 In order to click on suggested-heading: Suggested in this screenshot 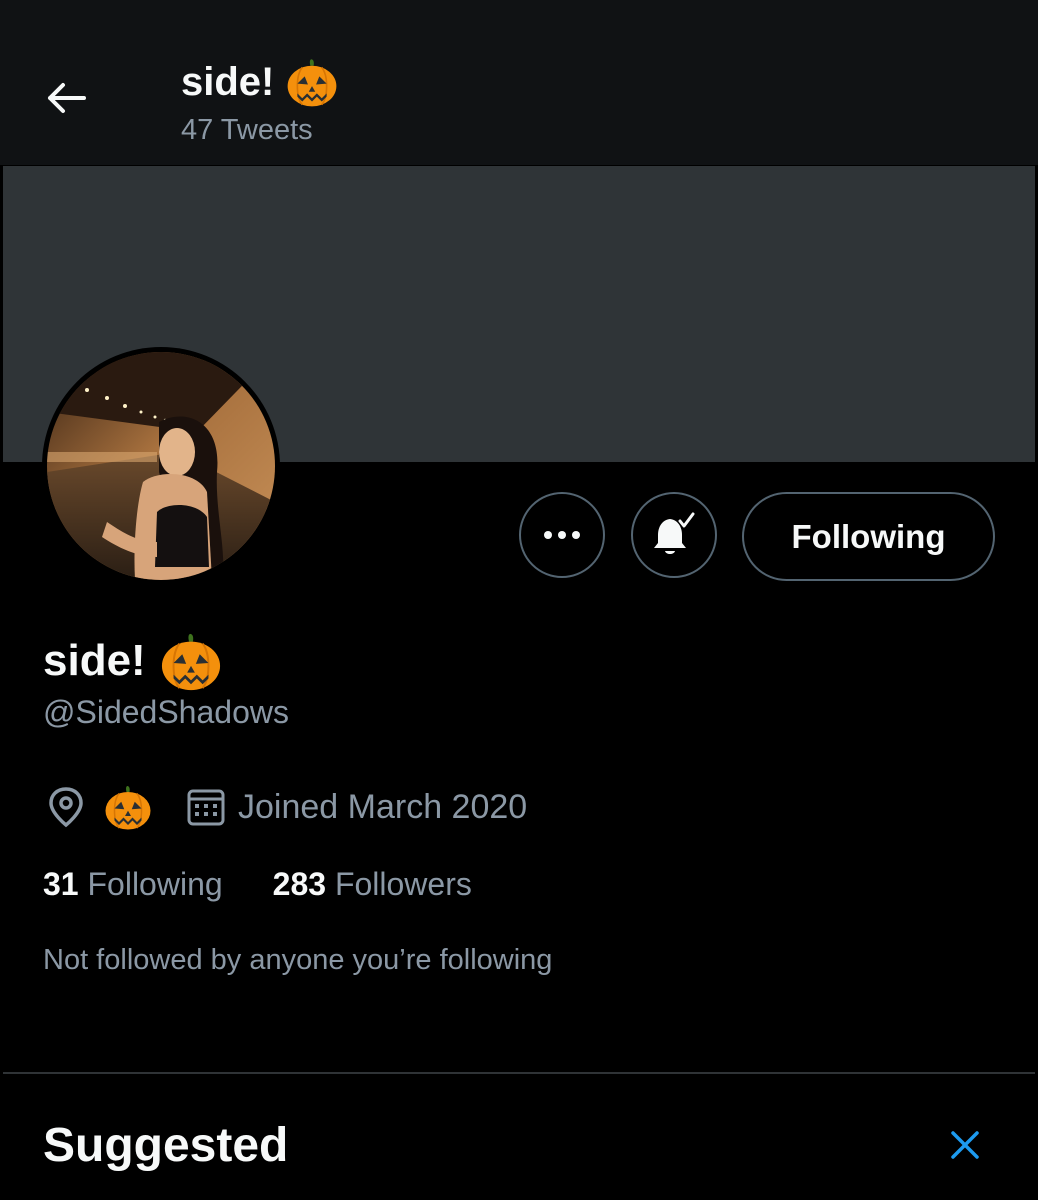, I will do `click(166, 1145)`.